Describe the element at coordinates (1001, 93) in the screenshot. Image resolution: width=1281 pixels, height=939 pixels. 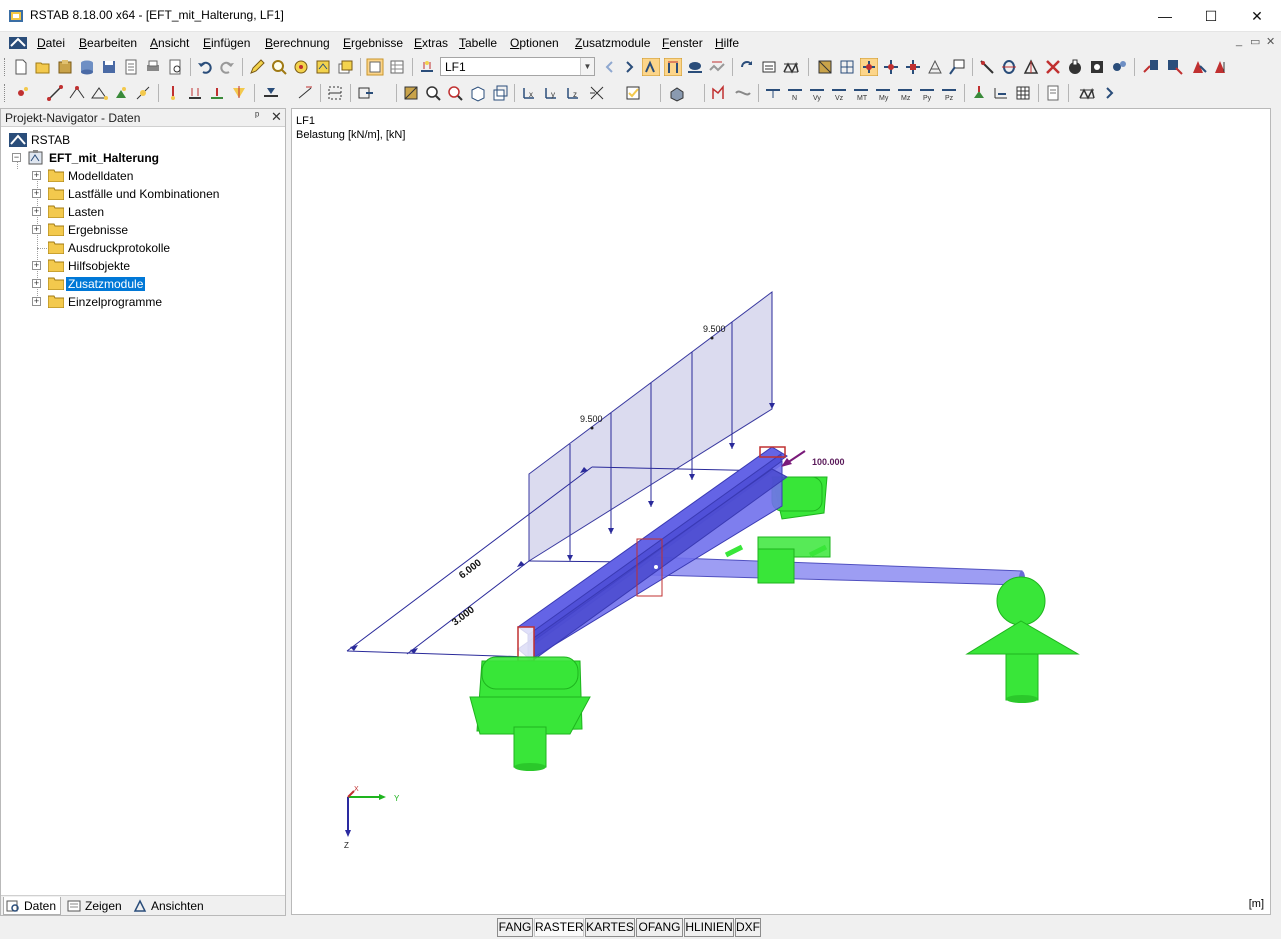
I see `result-values-on-icon` at that location.